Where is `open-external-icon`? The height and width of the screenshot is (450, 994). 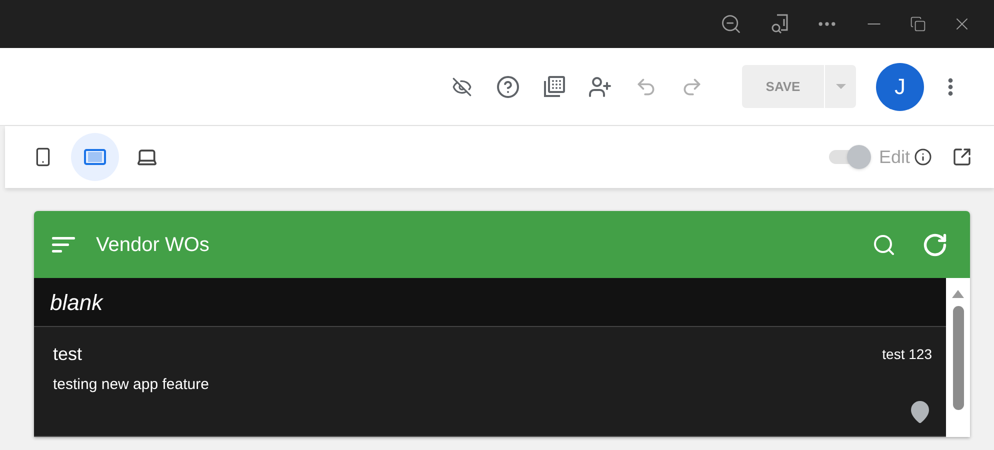
open-external-icon is located at coordinates (962, 157).